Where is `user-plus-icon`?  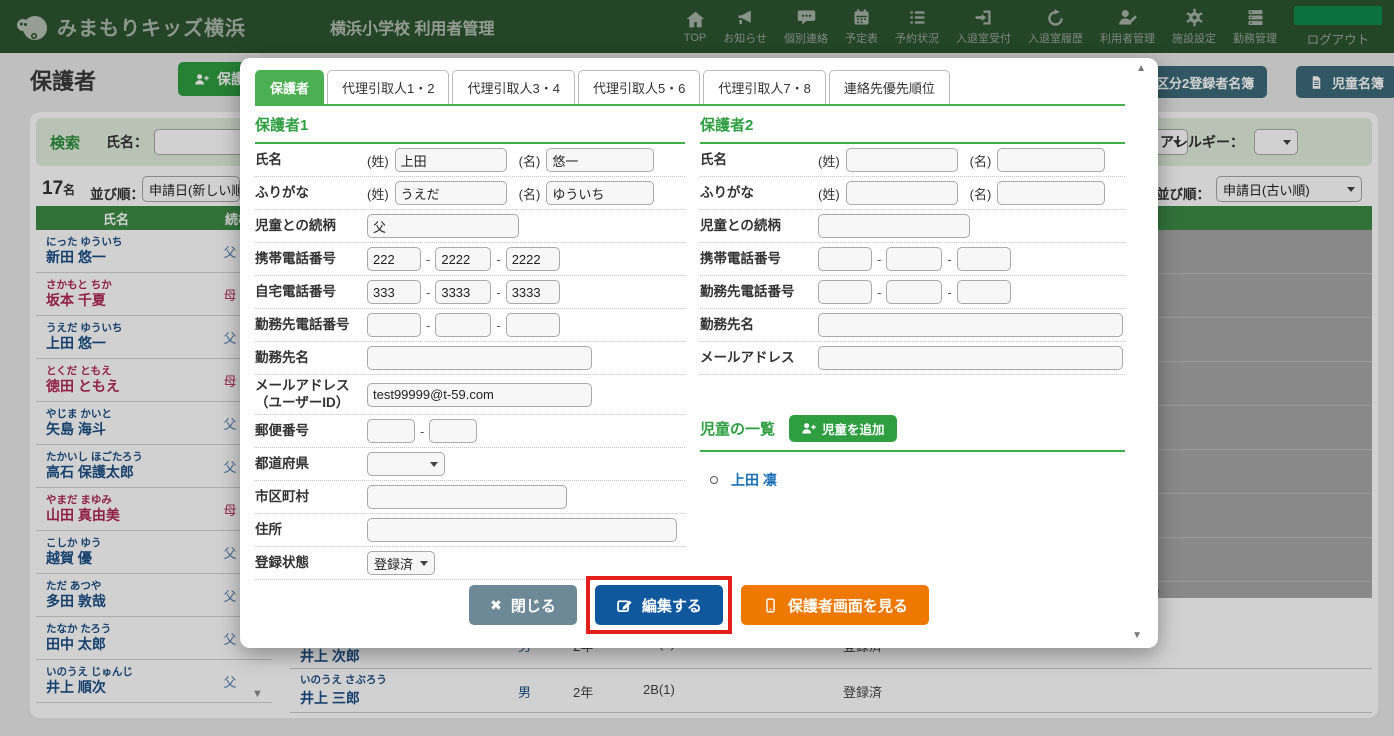 user-plus-icon is located at coordinates (809, 428).